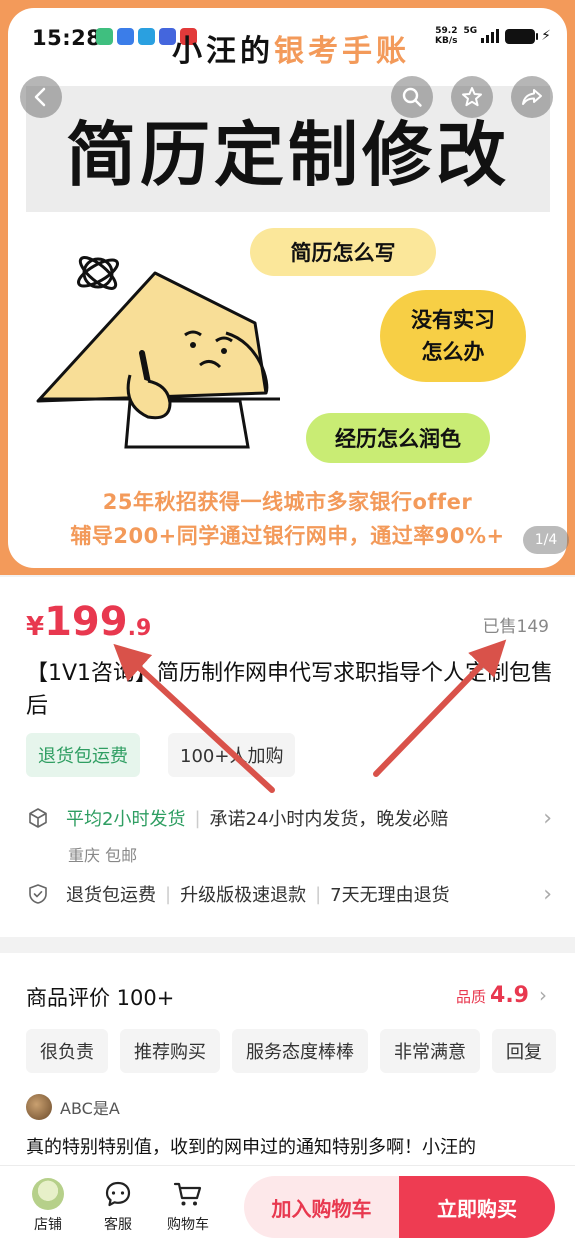 This screenshot has height=1247, width=575. Describe the element at coordinates (126, 819) in the screenshot. I see `shipping-highlight: 平均2小时发货` at that location.